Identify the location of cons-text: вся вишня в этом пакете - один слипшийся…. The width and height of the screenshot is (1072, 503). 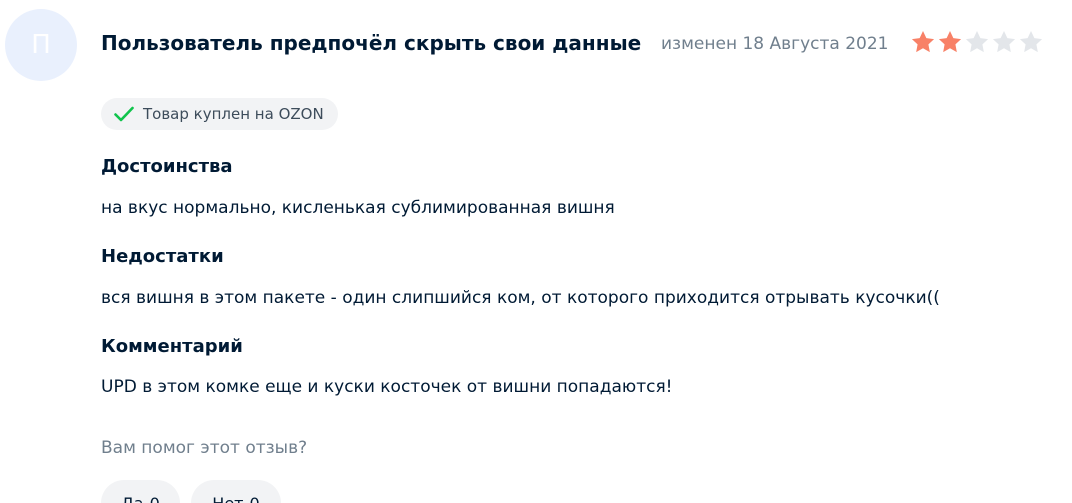
(520, 298).